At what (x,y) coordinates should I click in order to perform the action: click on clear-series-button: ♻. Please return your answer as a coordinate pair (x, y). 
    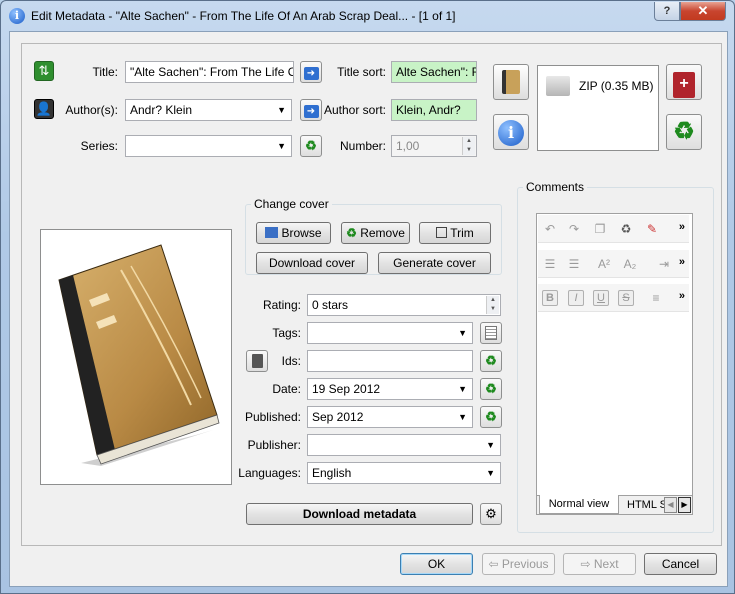
    Looking at the image, I should click on (311, 146).